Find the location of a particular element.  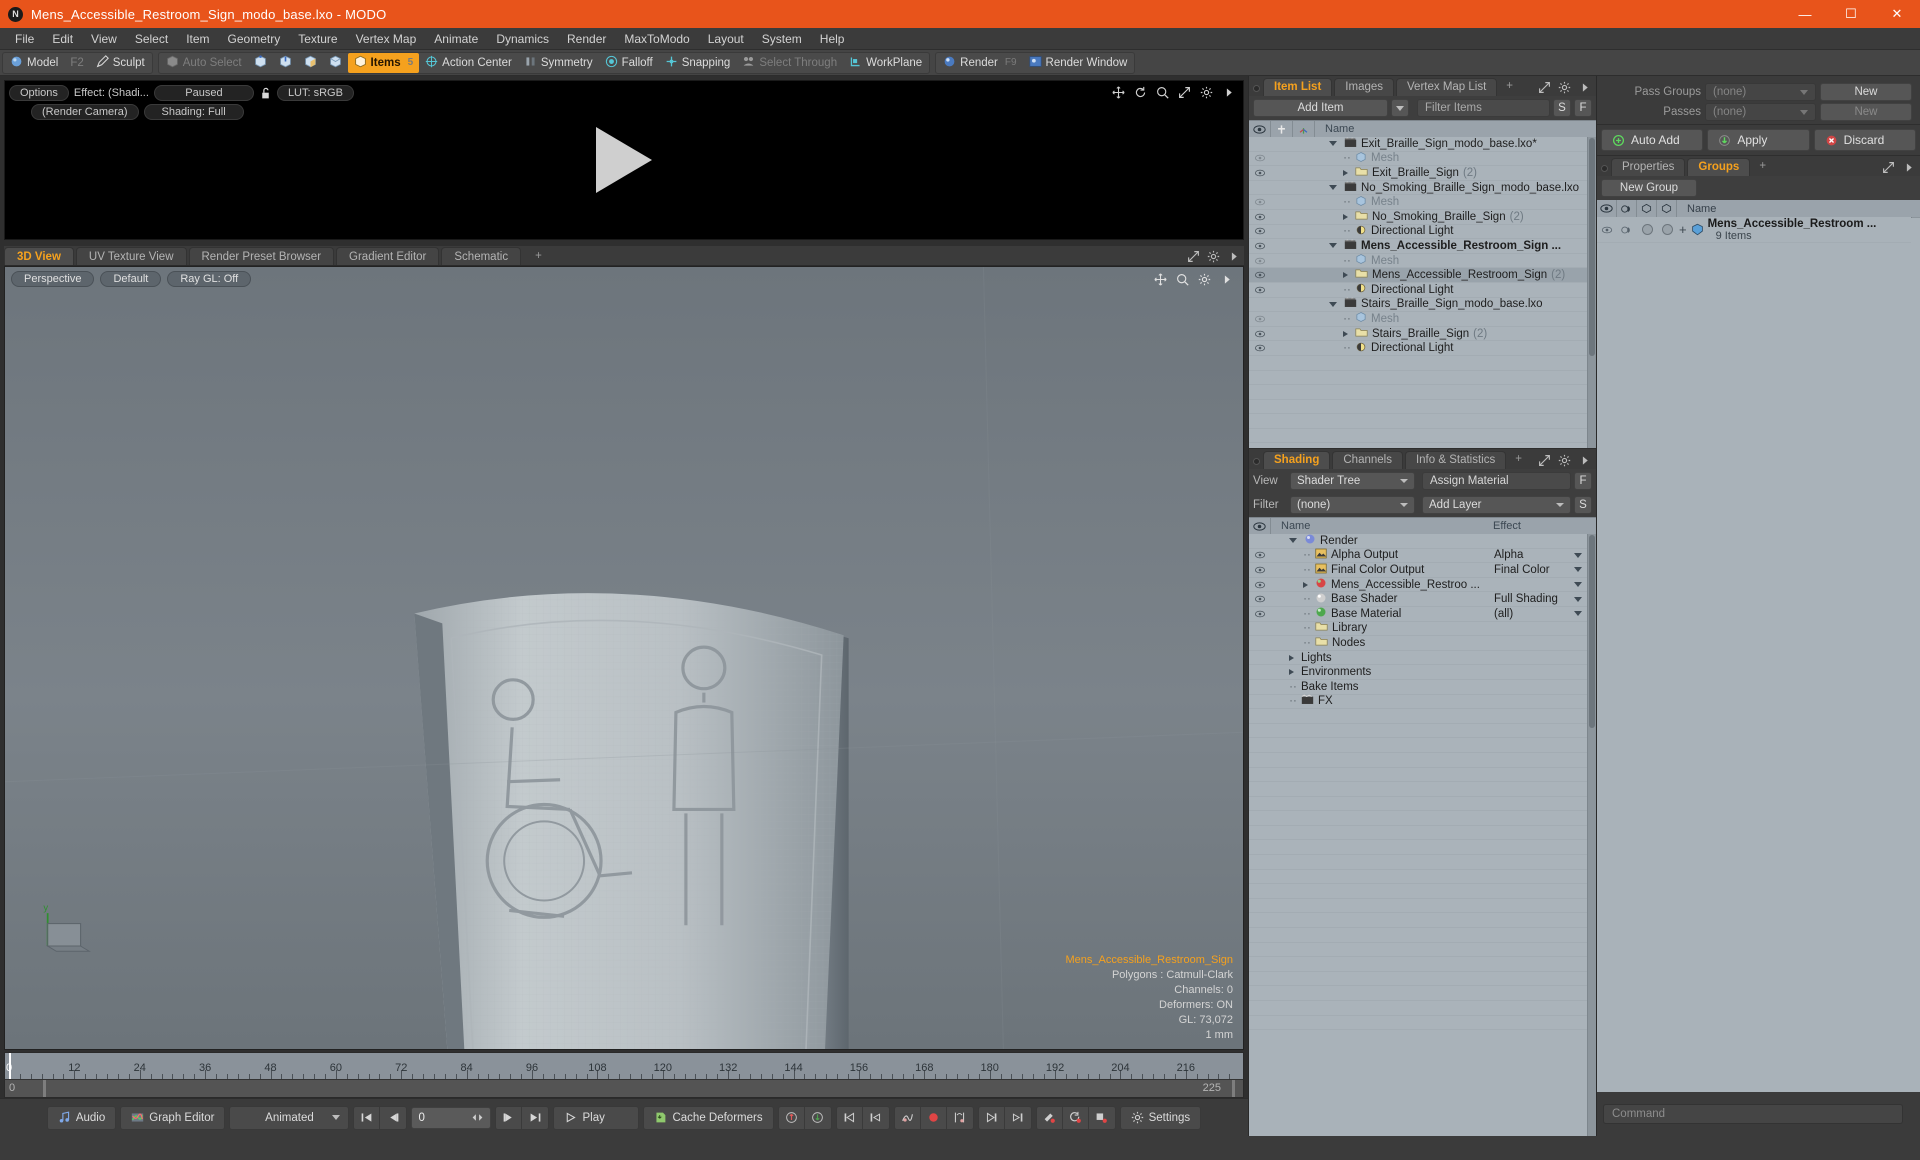

col-visibility-icon is located at coordinates (1260, 129).